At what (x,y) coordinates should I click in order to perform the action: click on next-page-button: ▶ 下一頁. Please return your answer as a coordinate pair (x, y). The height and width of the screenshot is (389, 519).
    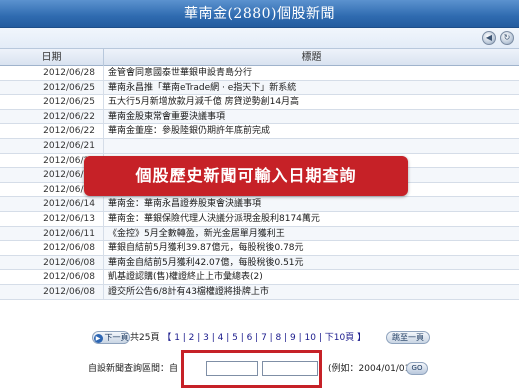
    Looking at the image, I should click on (111, 337).